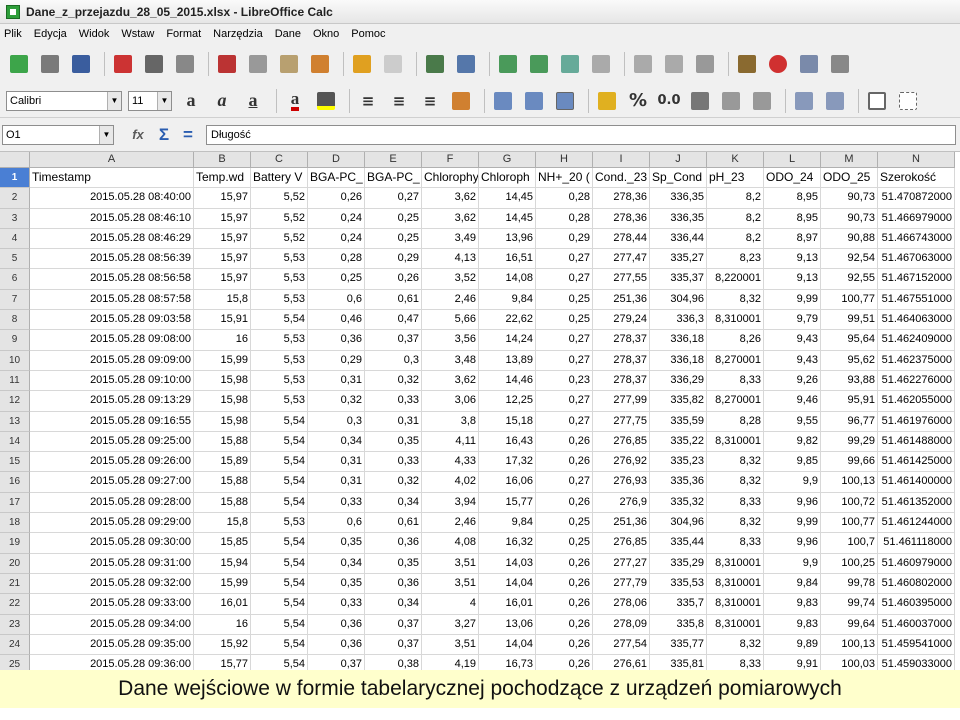  What do you see at coordinates (336, 381) in the screenshot?
I see `data-cell: 0,31` at bounding box center [336, 381].